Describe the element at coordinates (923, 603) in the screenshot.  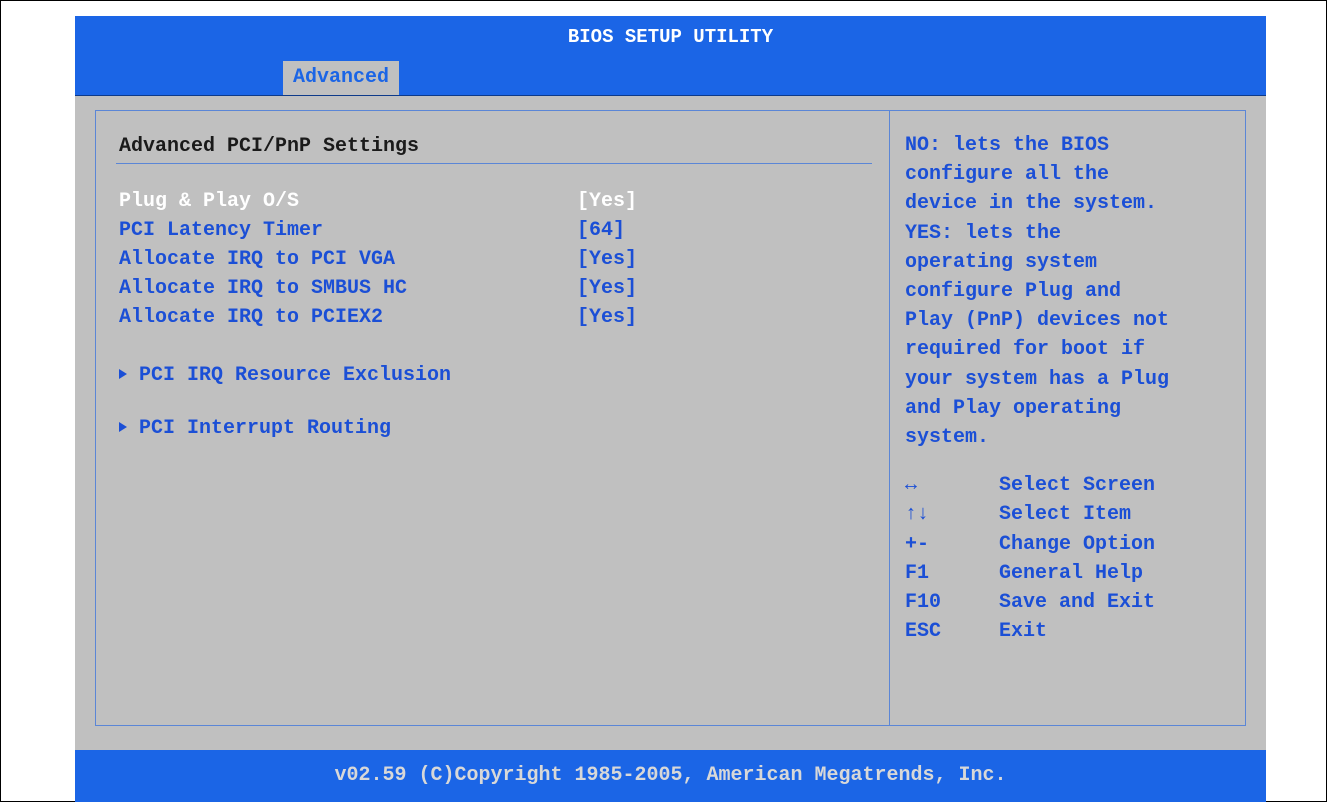
I see `key-code: F10` at that location.